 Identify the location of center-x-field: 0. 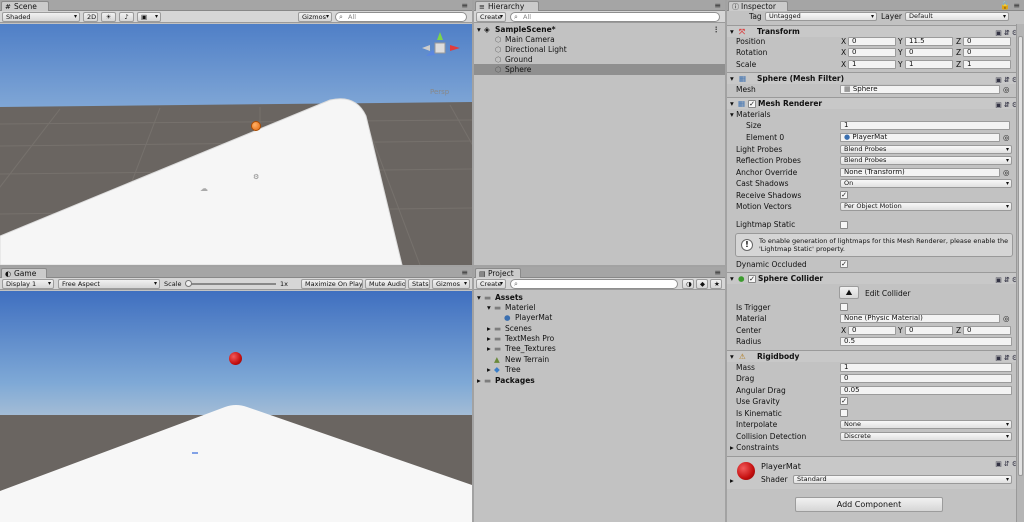
(872, 330).